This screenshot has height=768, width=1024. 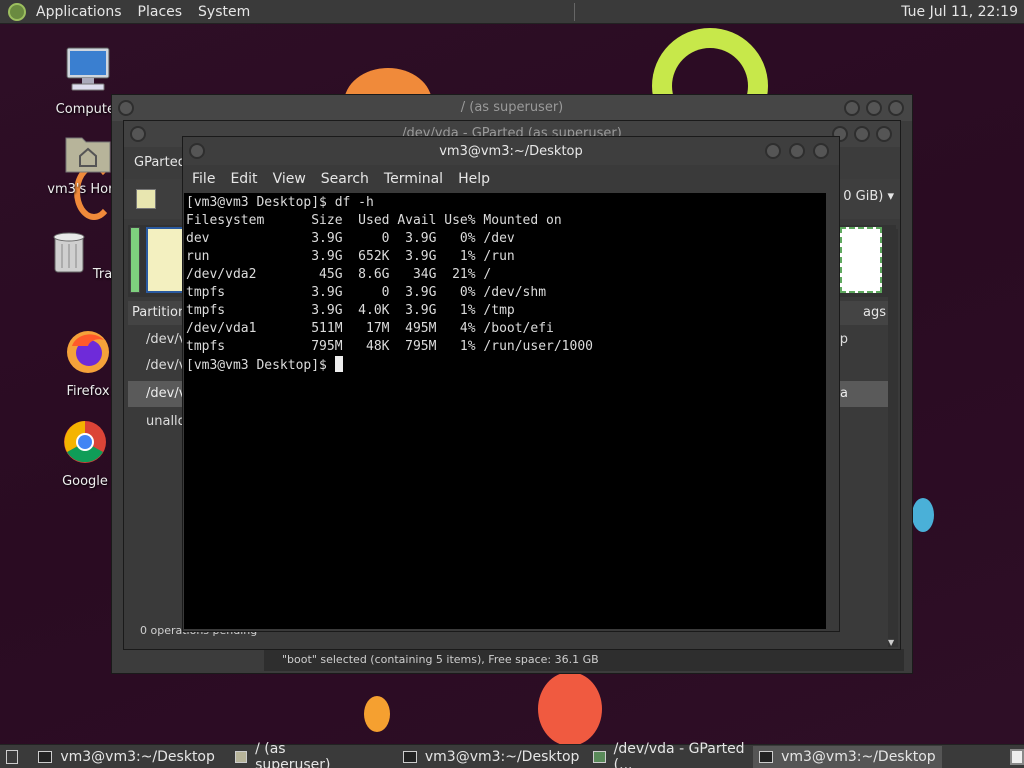 I want to click on terminal-line: run 3.9G 652K 3.9G 1% /run, so click(x=350, y=256).